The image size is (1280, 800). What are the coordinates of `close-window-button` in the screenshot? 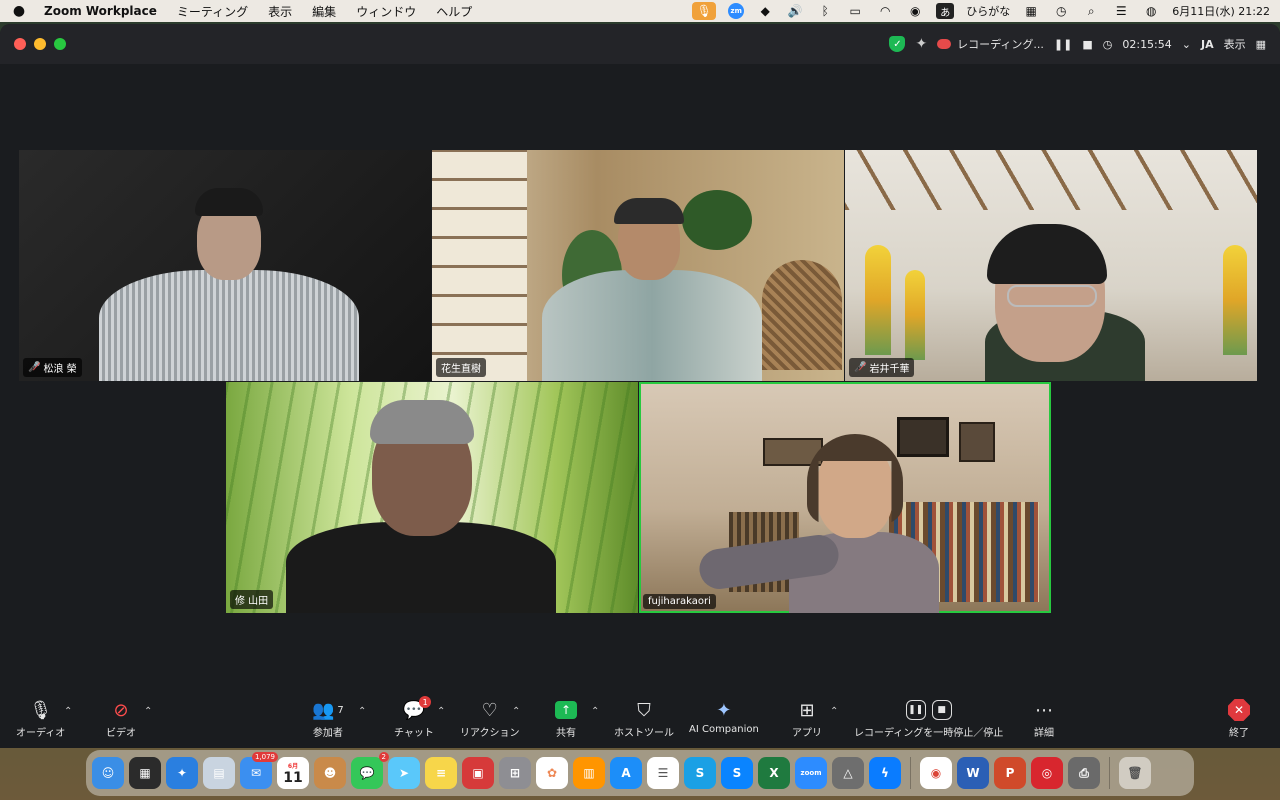 It's located at (20, 44).